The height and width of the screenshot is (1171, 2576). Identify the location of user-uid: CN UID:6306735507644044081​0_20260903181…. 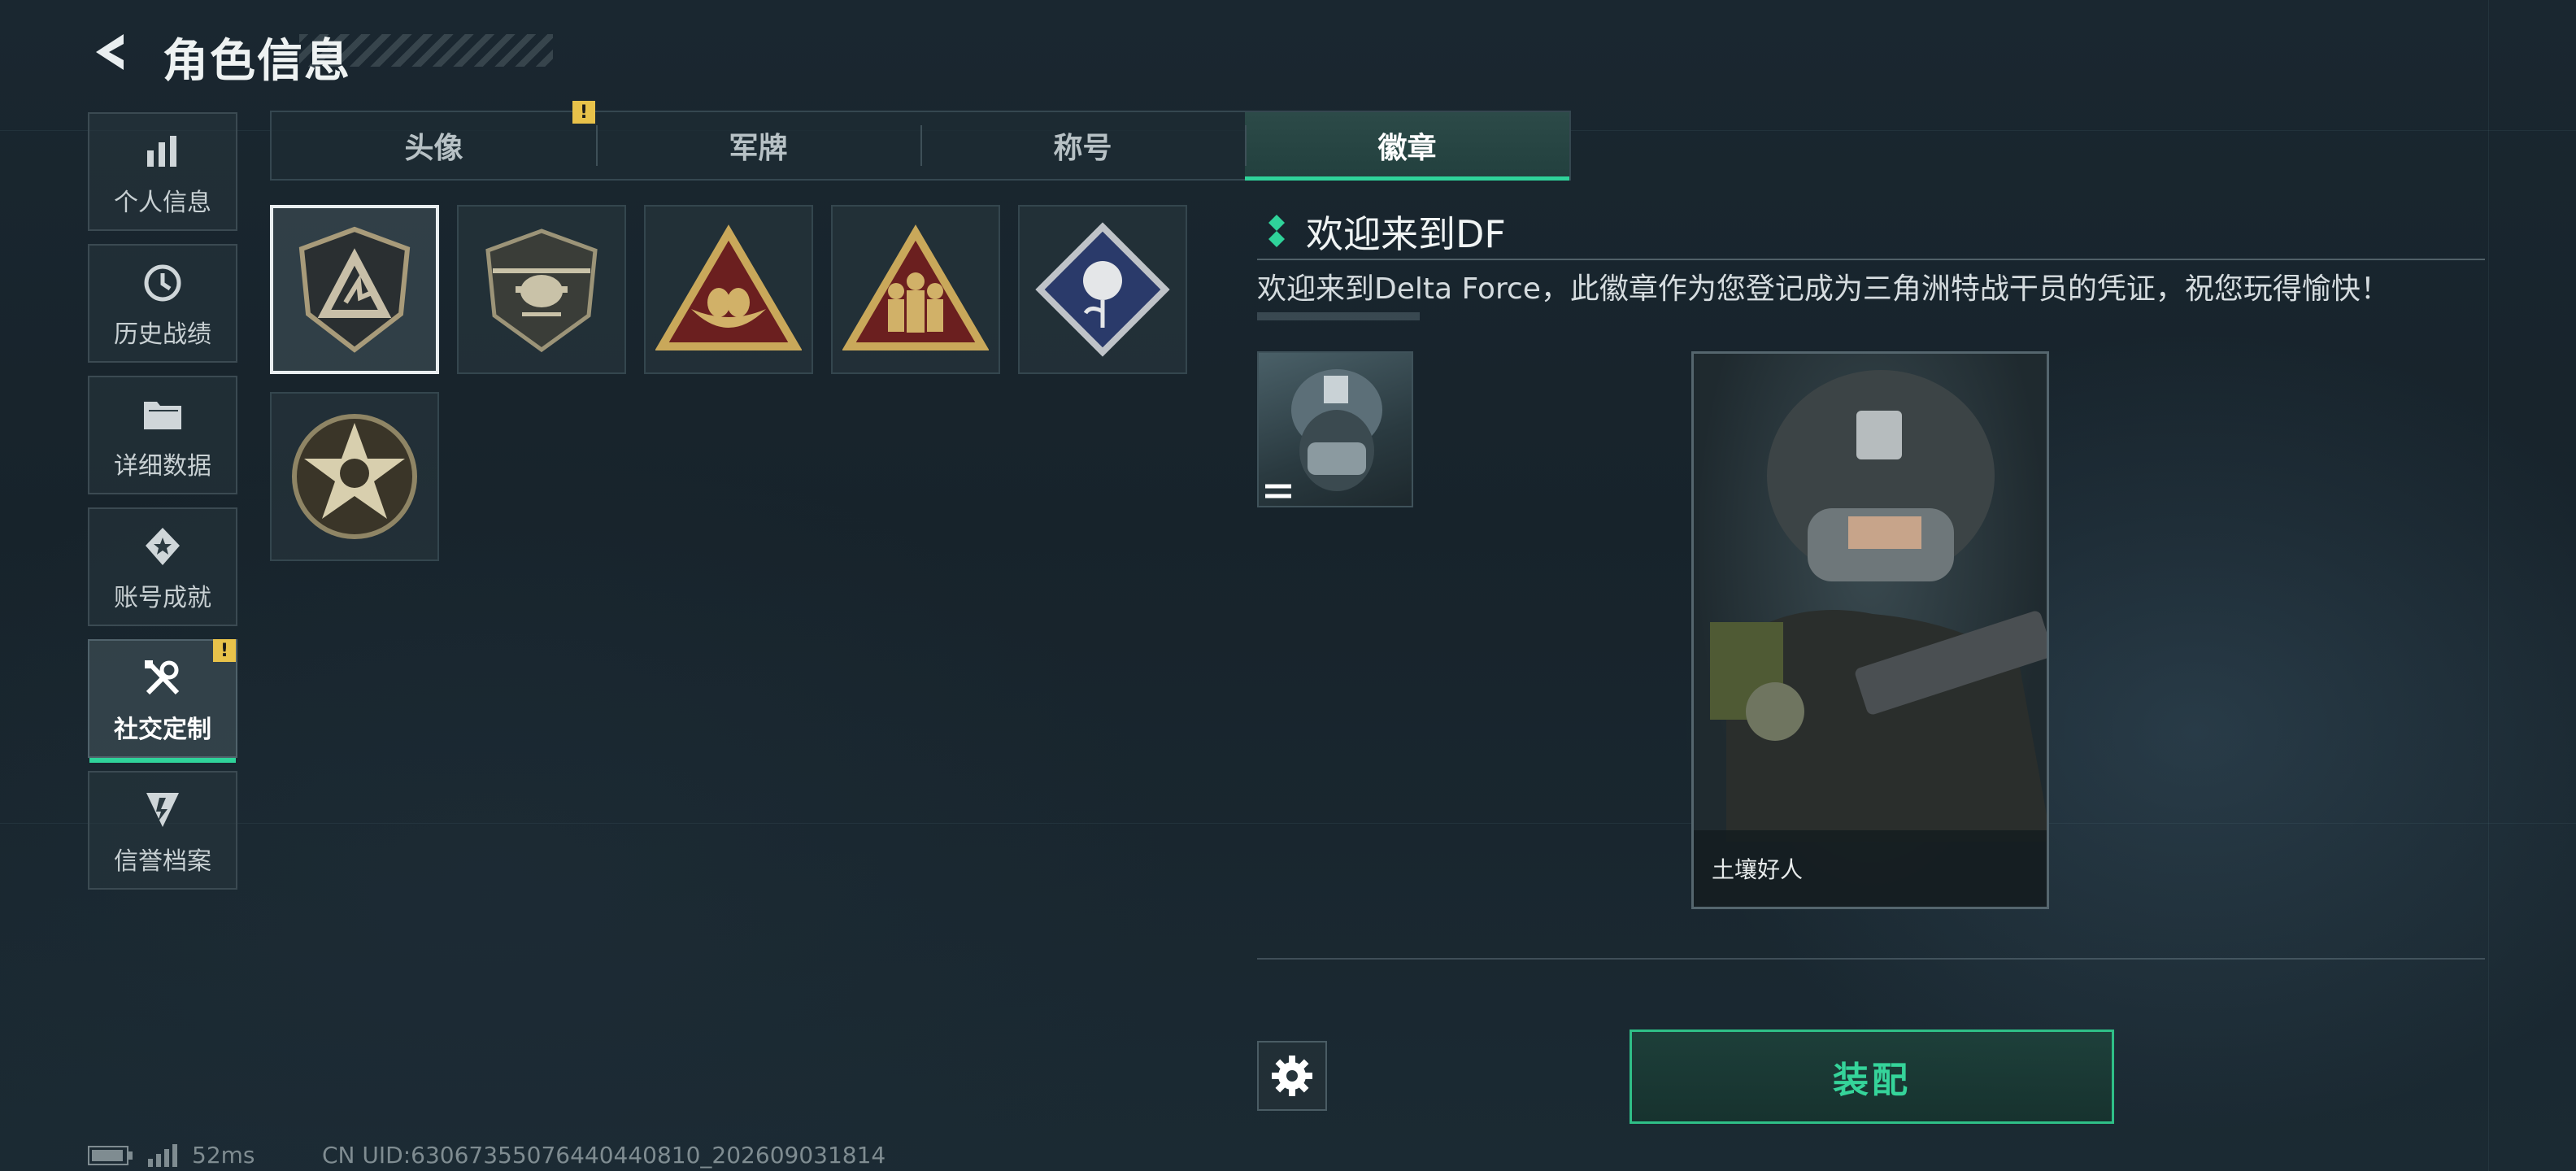
(604, 1155).